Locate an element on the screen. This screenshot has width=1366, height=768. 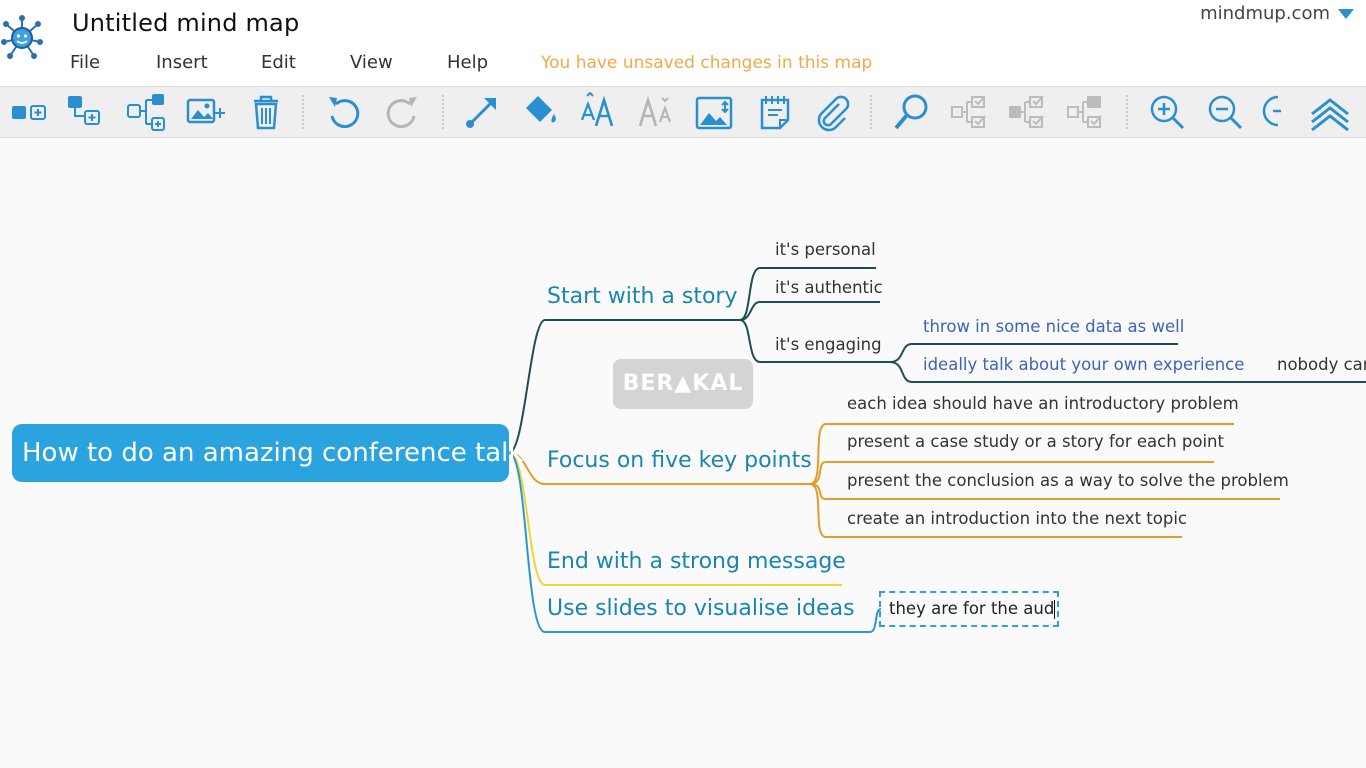
expand-icon is located at coordinates (1028, 112).